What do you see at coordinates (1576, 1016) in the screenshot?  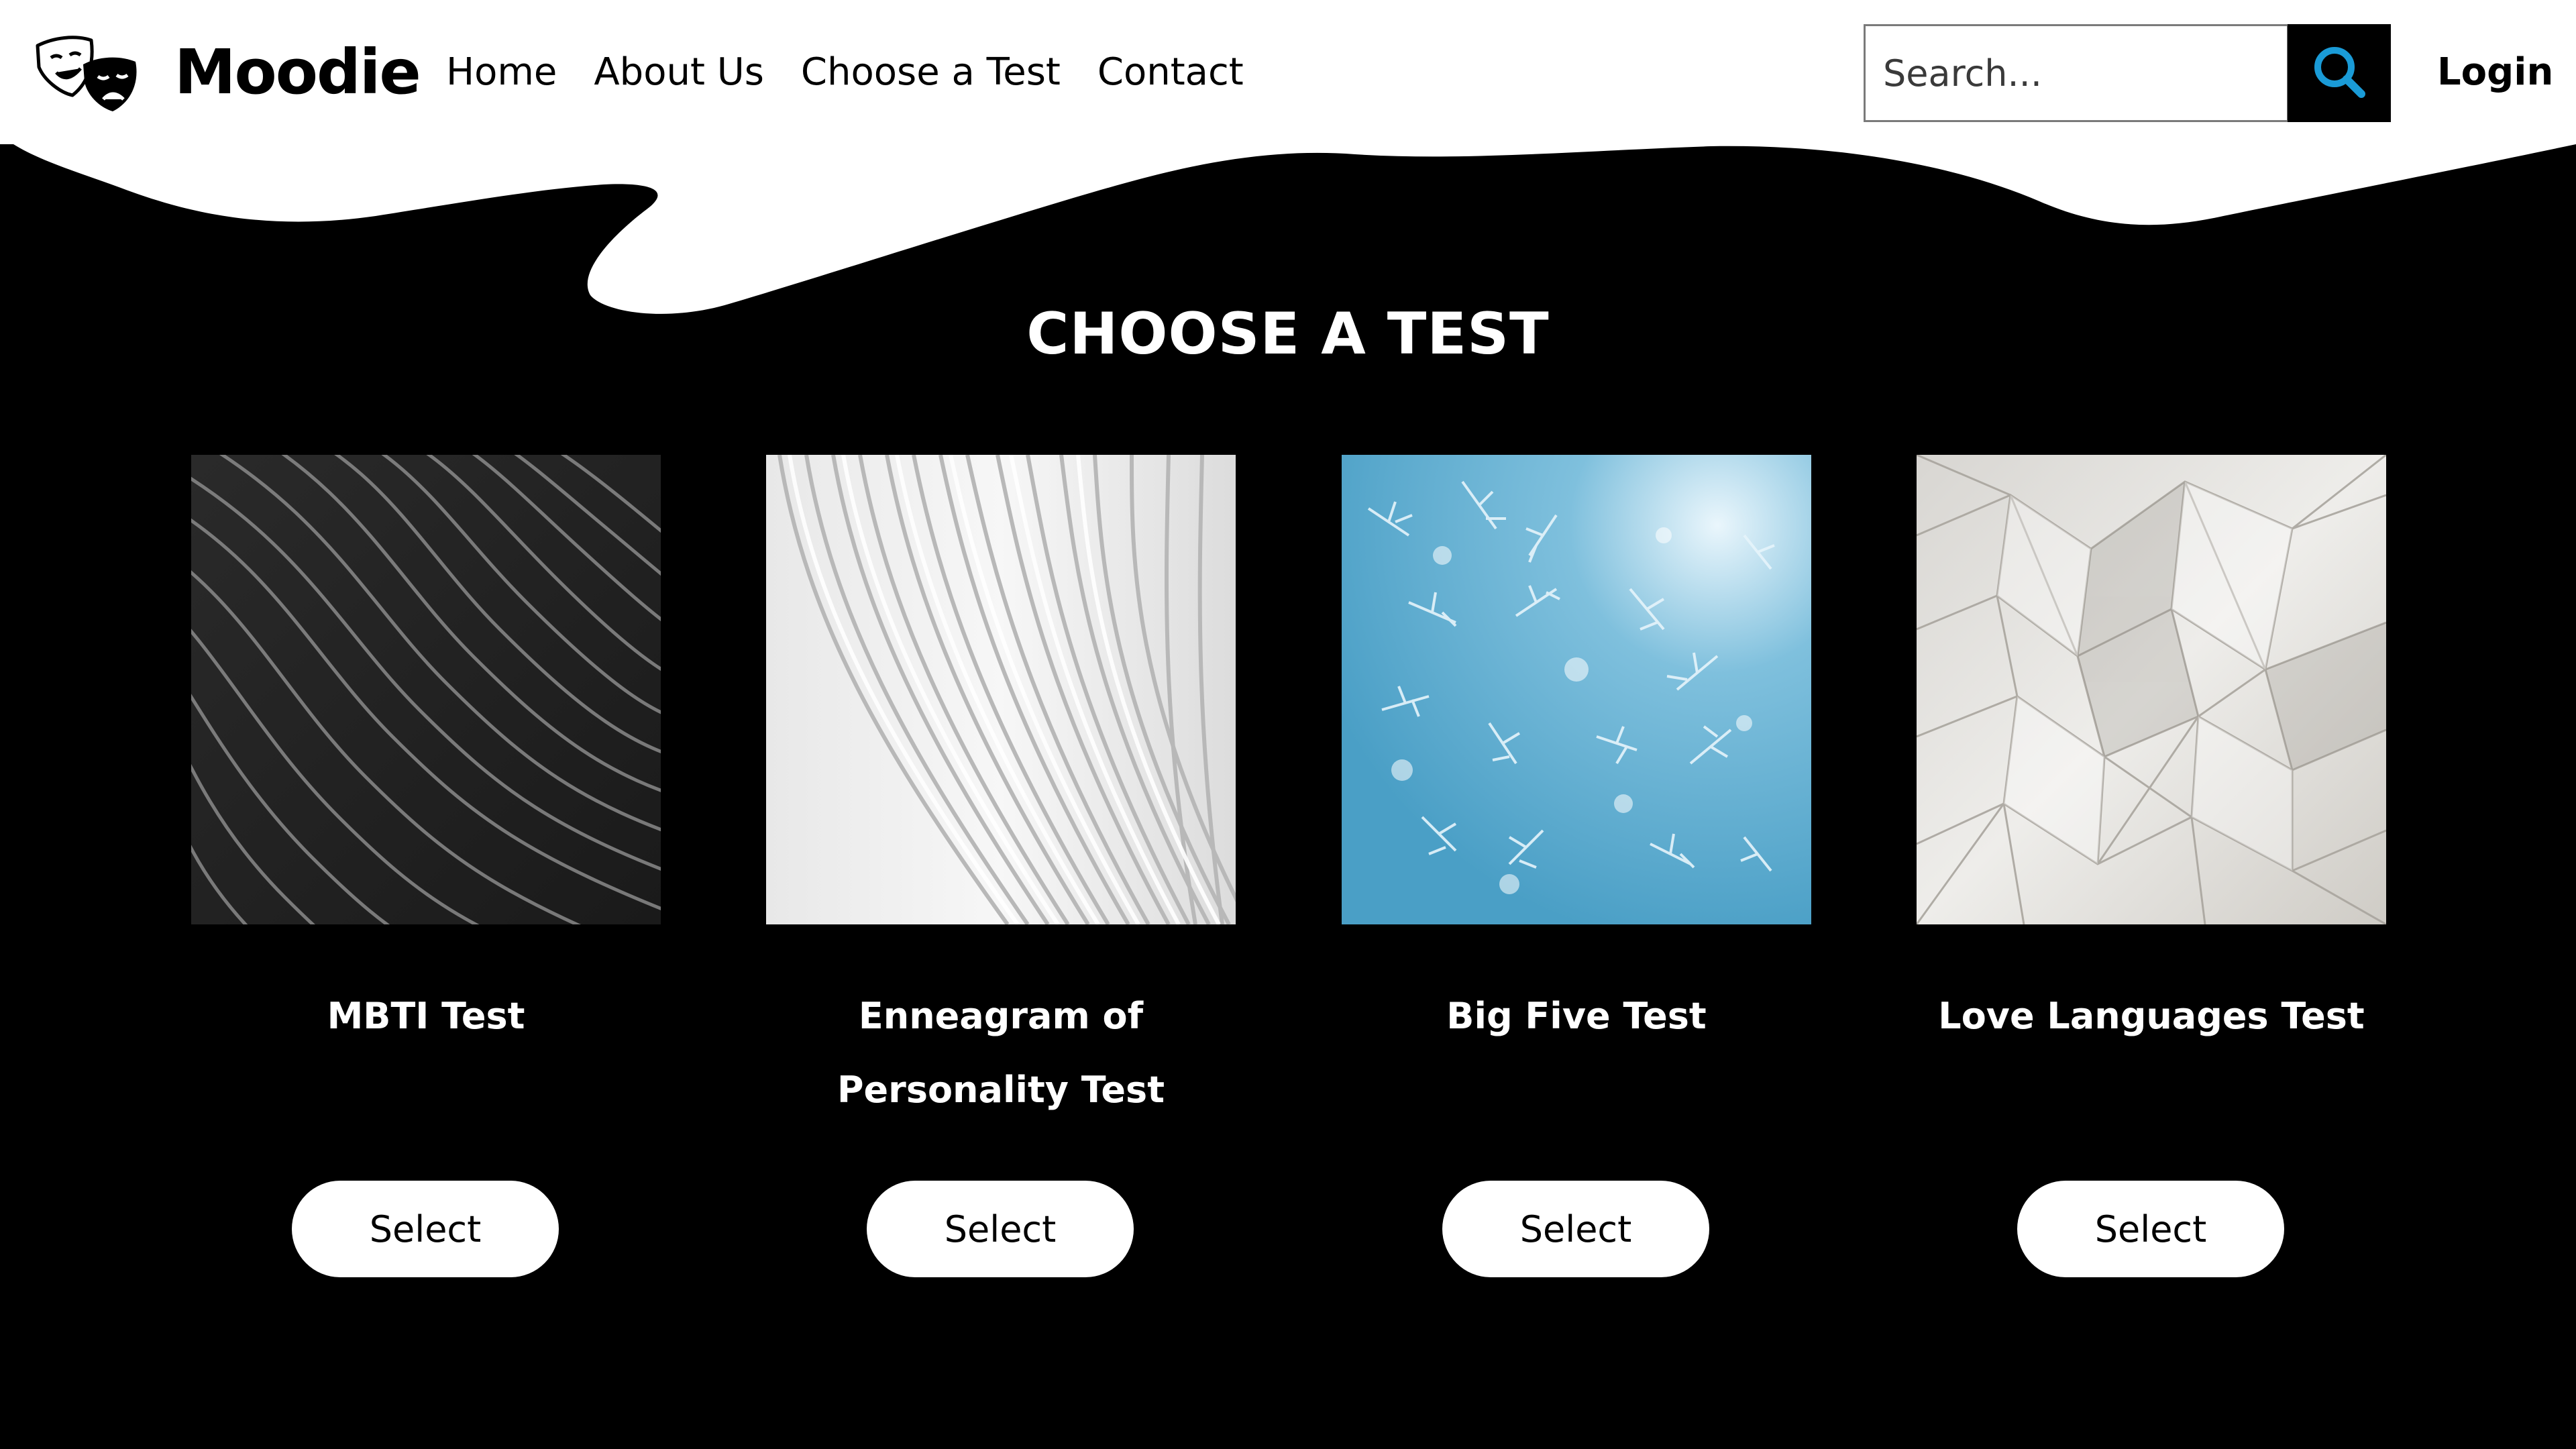 I see `card-title: Big Five Test` at bounding box center [1576, 1016].